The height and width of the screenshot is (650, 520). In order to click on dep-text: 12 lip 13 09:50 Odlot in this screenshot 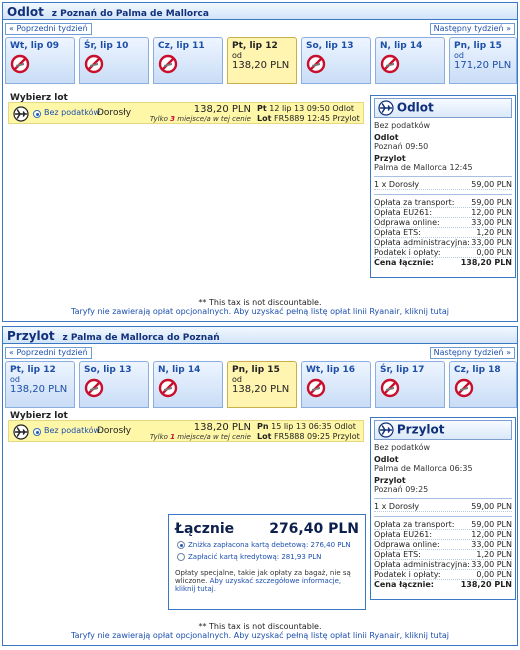, I will do `click(311, 108)`.